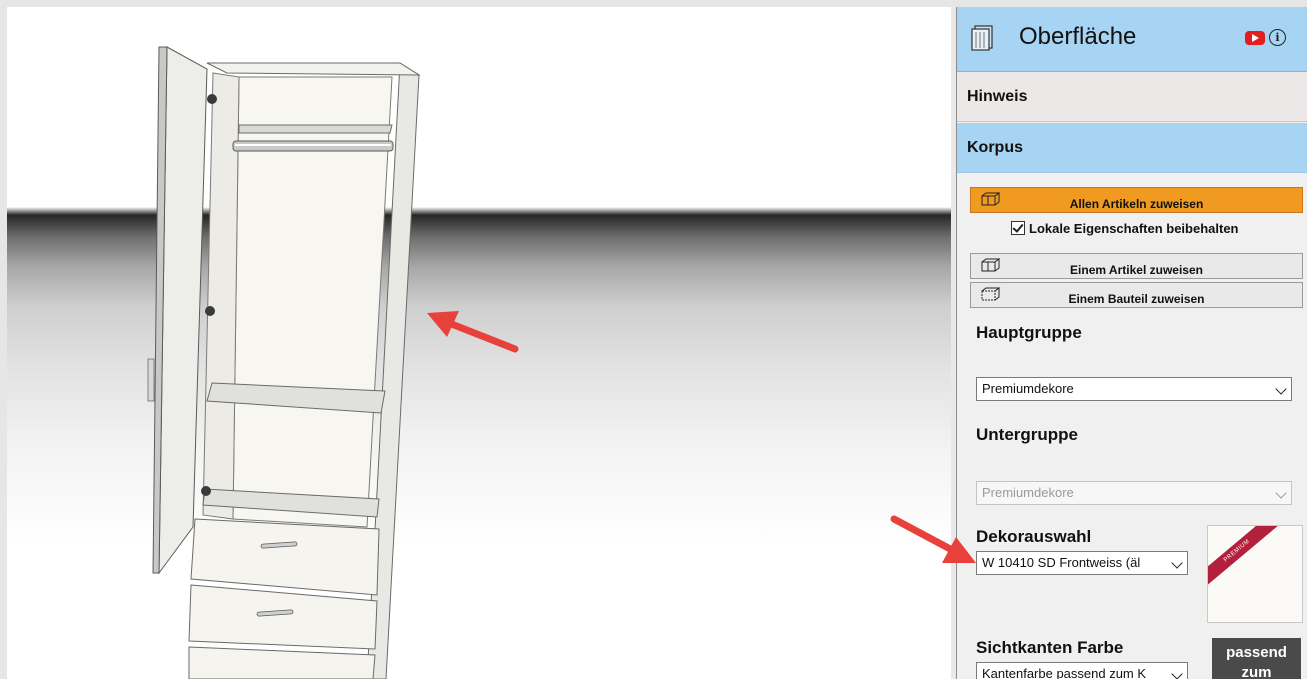  I want to click on sichtkanten-label: Sichtkanten Farbe, so click(1050, 647).